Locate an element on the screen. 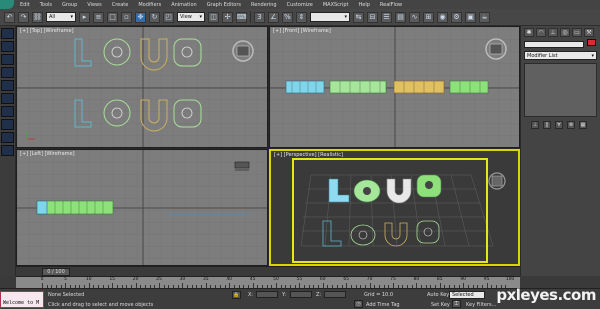  show-end-result-icon: ‖ is located at coordinates (547, 125).